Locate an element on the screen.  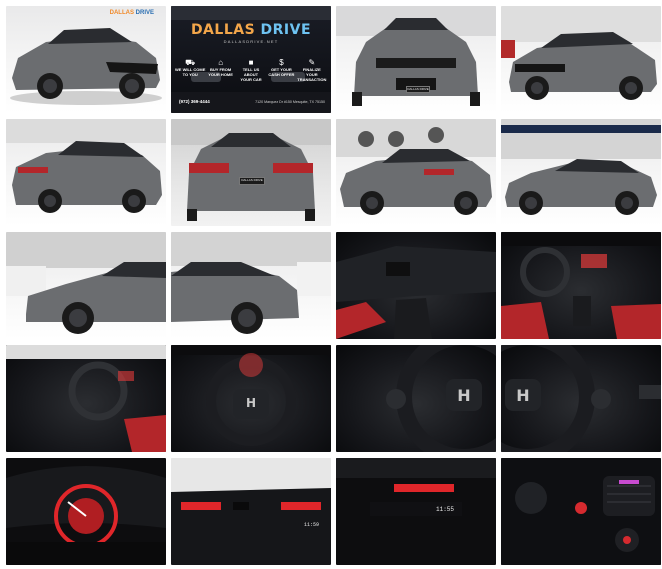
car-icon: ■ is located at coordinates (251, 62).